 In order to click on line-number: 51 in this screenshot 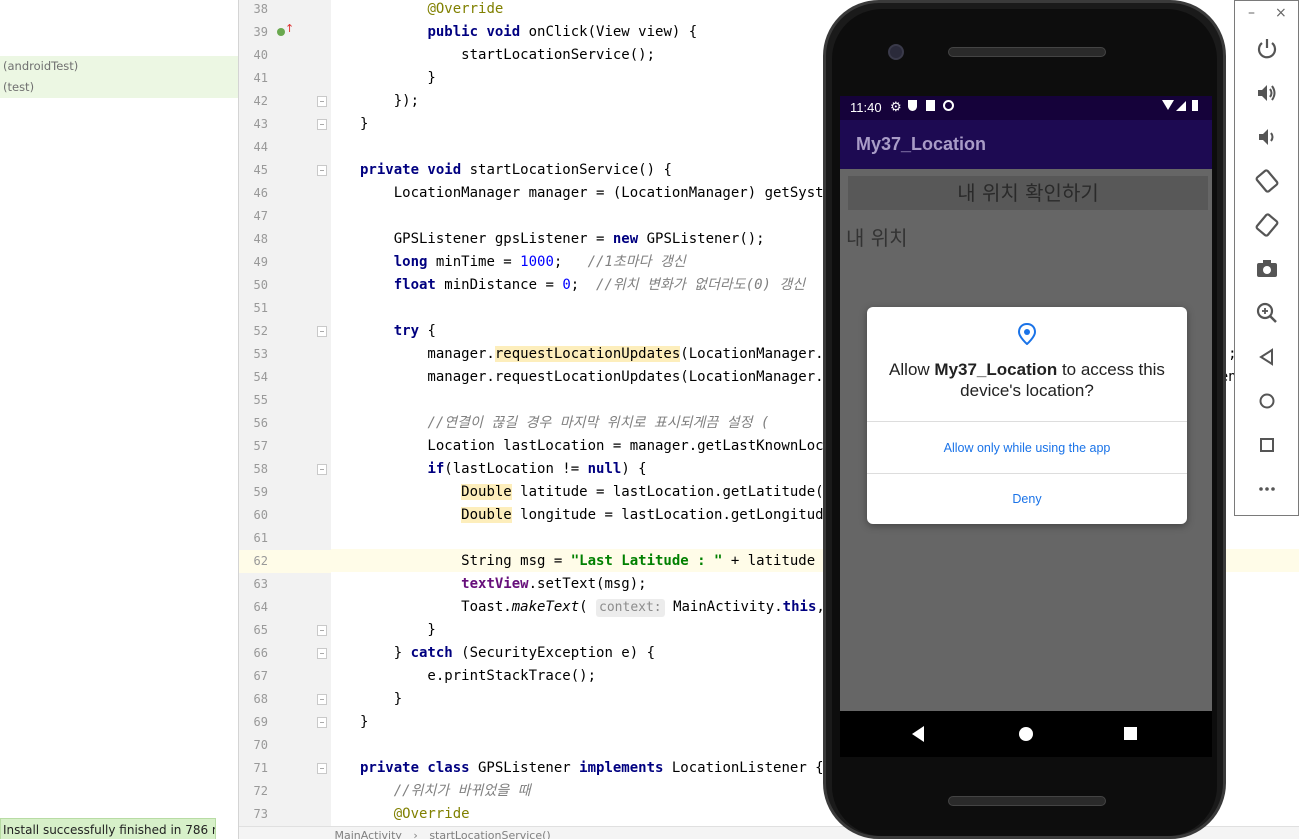, I will do `click(260, 308)`.